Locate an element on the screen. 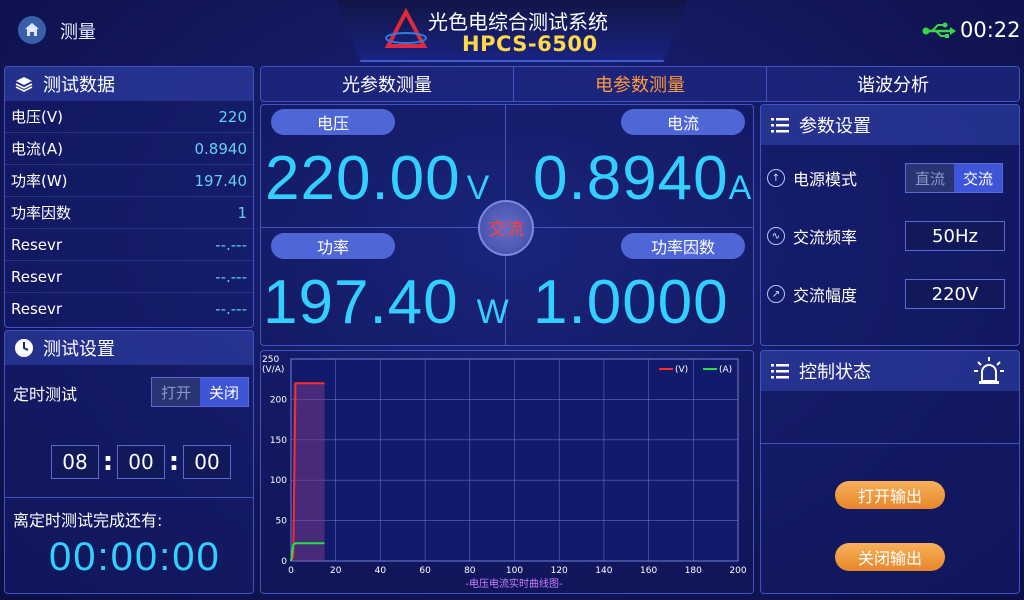  y-tick-label: 50 is located at coordinates (282, 522).